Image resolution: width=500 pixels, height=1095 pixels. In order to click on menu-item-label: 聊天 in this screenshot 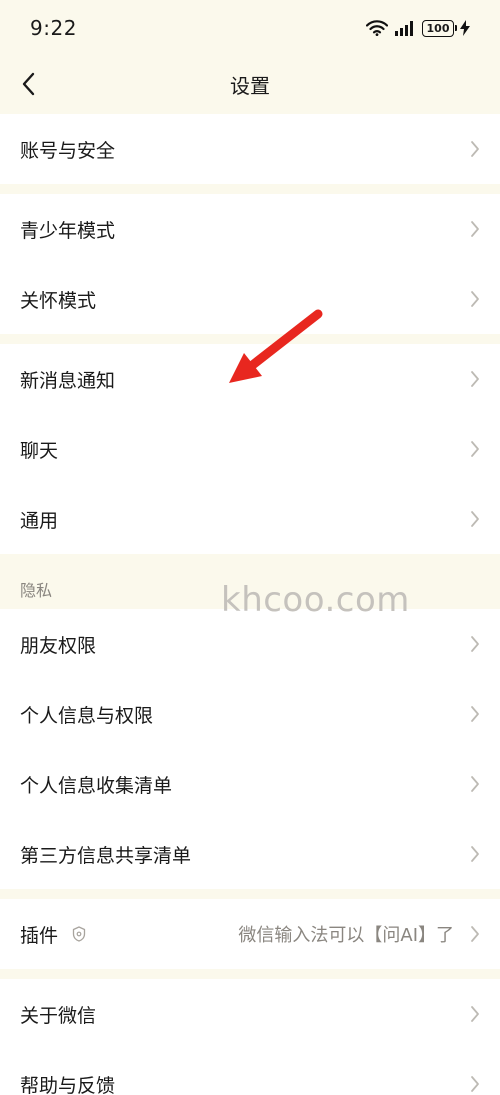, I will do `click(39, 450)`.